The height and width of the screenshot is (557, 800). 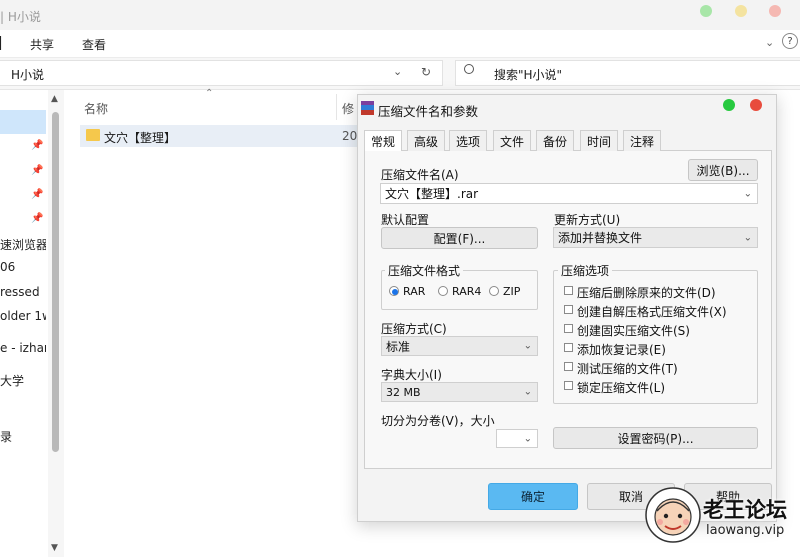 I want to click on option-delete-after: 压缩后删除原来的文件(D), so click(x=646, y=292).